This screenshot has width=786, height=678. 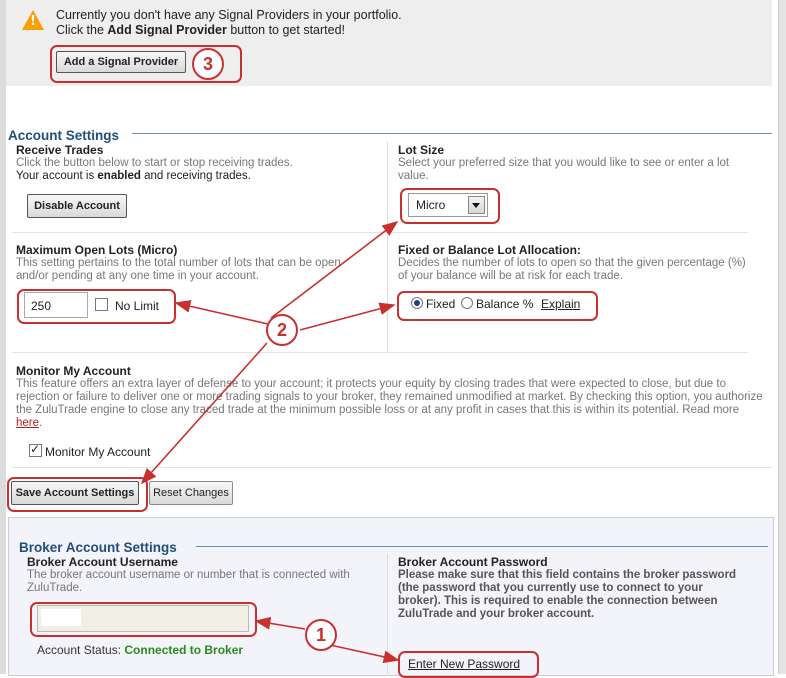 I want to click on arrow-to-max-lots, so click(x=221, y=312).